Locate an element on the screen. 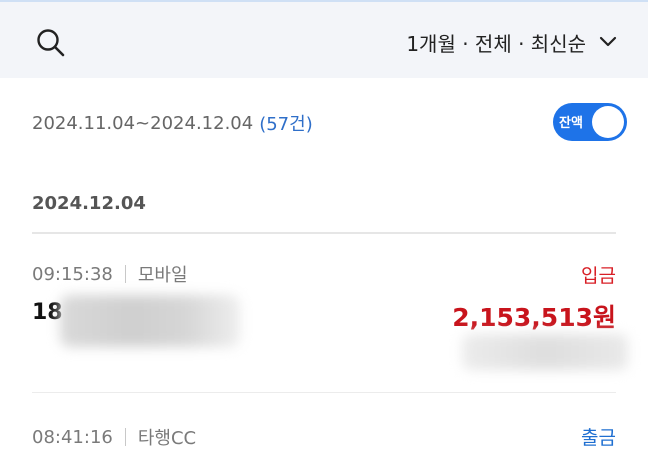 Image resolution: width=648 pixels, height=456 pixels. redacted-name is located at coordinates (150, 321).